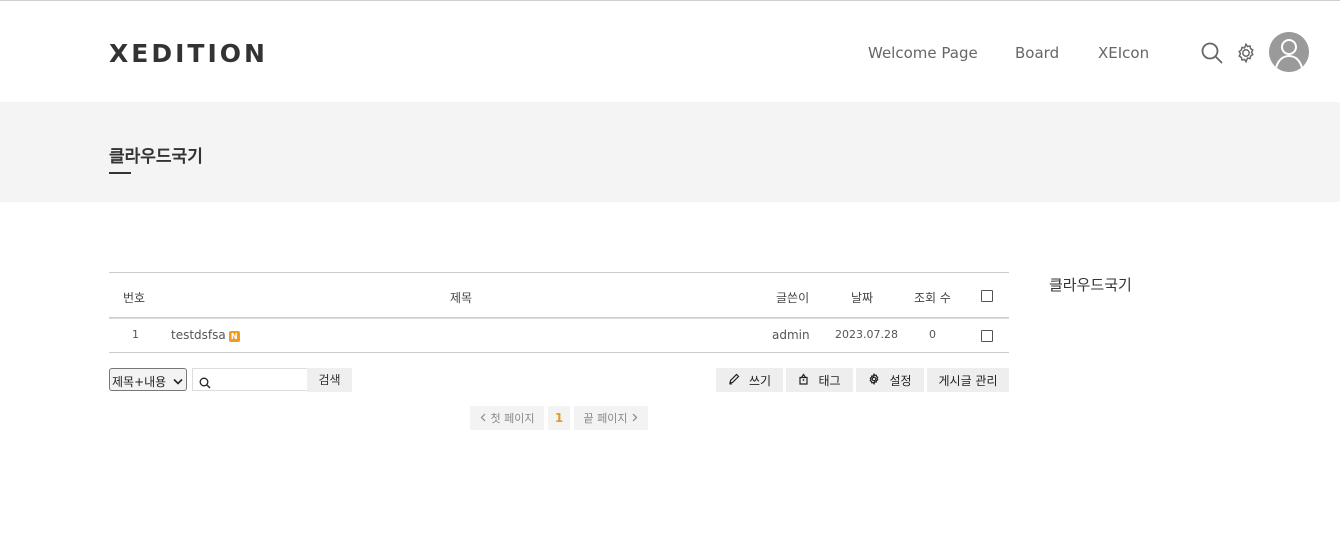  What do you see at coordinates (139, 382) in the screenshot?
I see `search-target-value: 제목+내용` at bounding box center [139, 382].